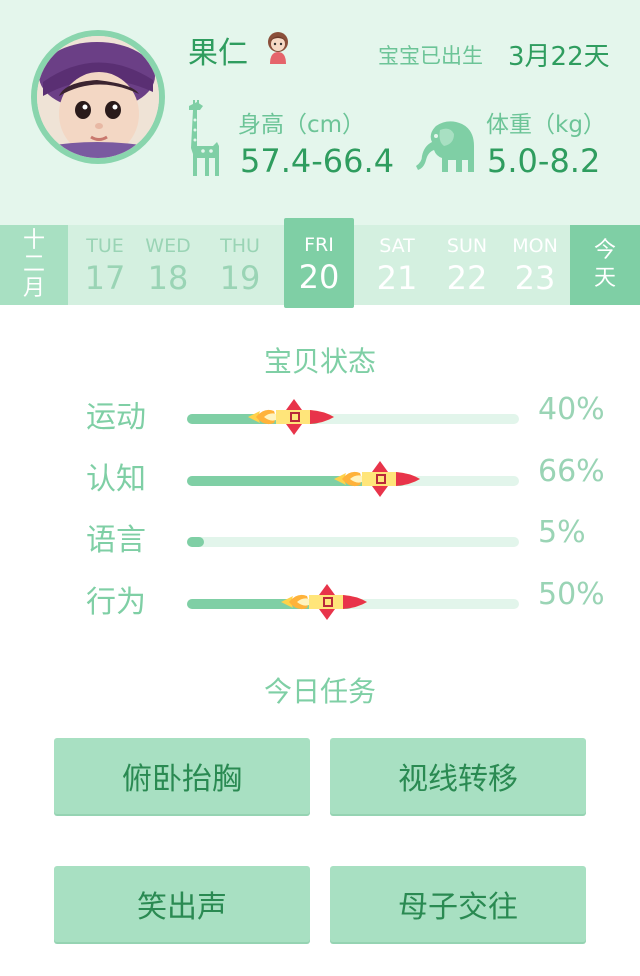 The height and width of the screenshot is (976, 640). I want to click on born-age: 3月22天, so click(559, 57).